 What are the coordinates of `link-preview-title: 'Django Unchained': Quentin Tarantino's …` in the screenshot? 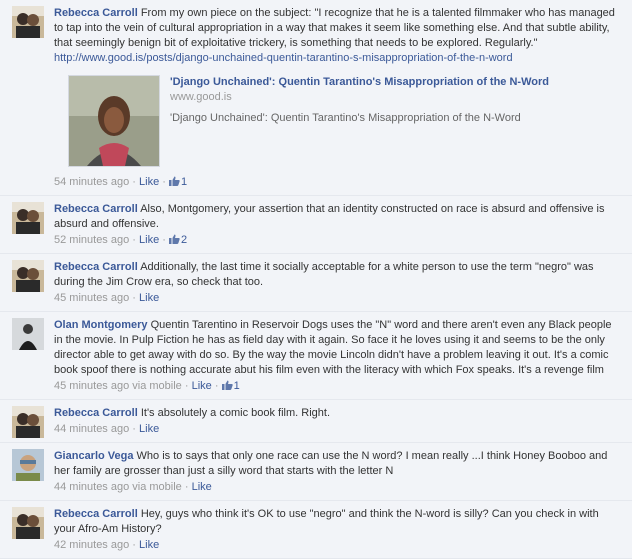 It's located at (359, 82).